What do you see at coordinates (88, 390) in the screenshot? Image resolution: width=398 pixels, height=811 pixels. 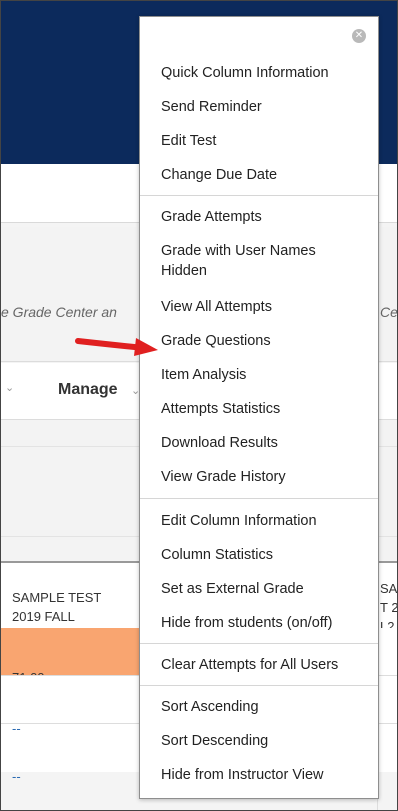 I see `manage-menu-button: Manage` at bounding box center [88, 390].